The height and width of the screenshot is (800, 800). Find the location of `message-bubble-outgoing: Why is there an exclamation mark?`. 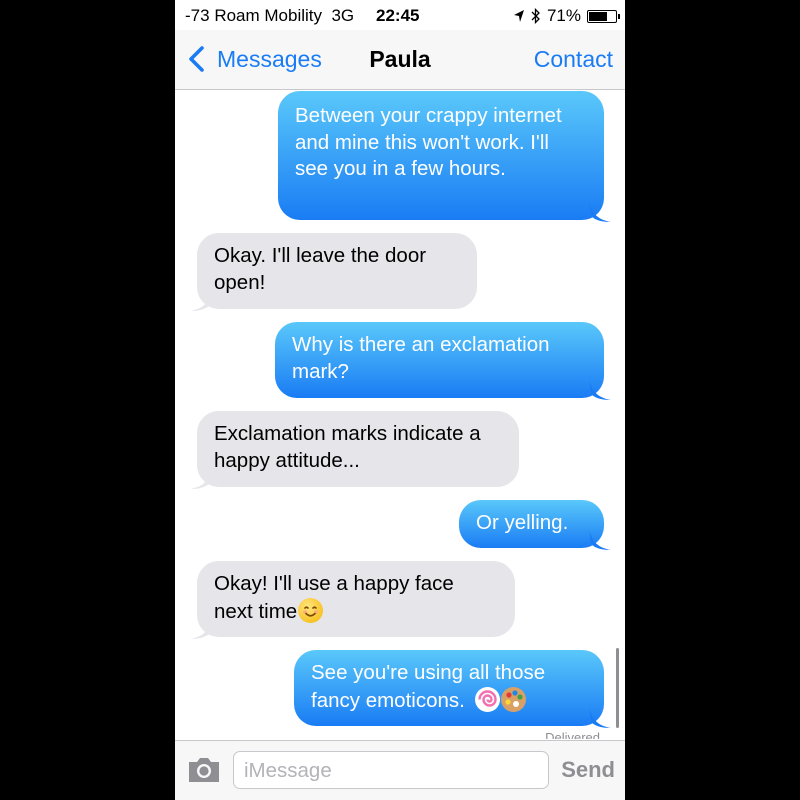

message-bubble-outgoing: Why is there an exclamation mark? is located at coordinates (443, 361).